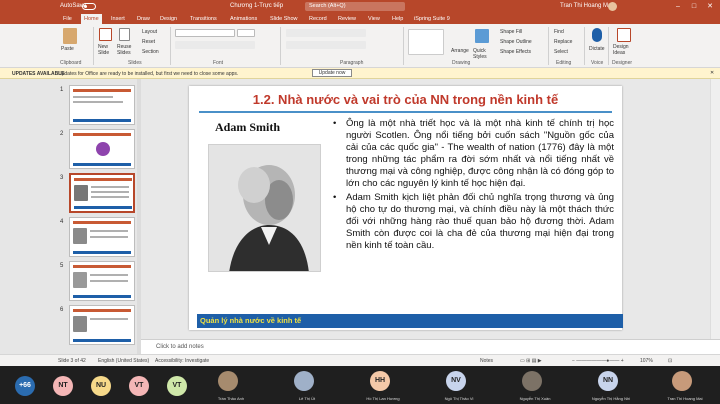  I want to click on more-participants-count: +66, so click(25, 386).